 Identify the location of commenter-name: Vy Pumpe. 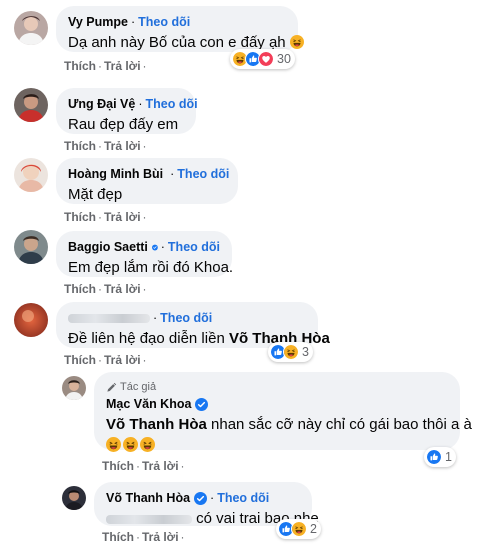
(98, 22).